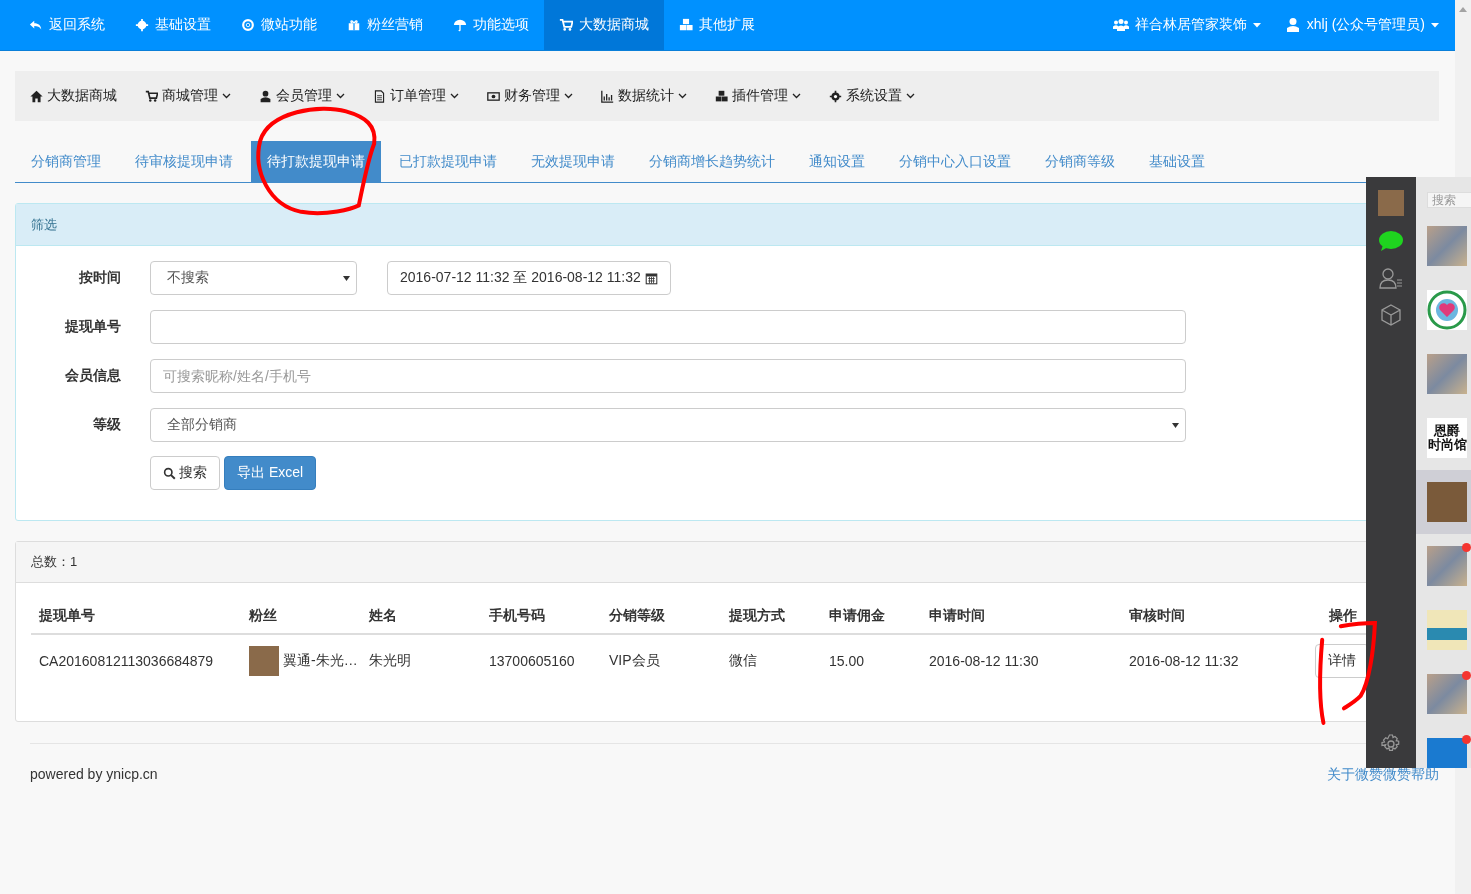 This screenshot has height=894, width=1471. What do you see at coordinates (878, 96) in the screenshot?
I see `sub-nav-item: 系统设置` at bounding box center [878, 96].